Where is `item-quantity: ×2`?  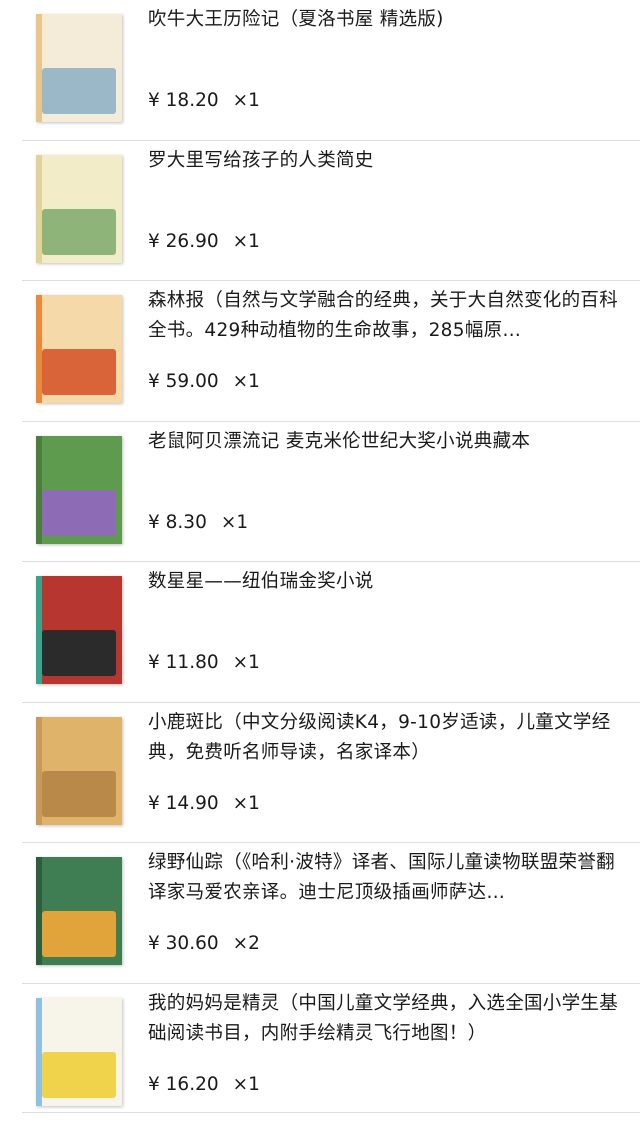 item-quantity: ×2 is located at coordinates (246, 943).